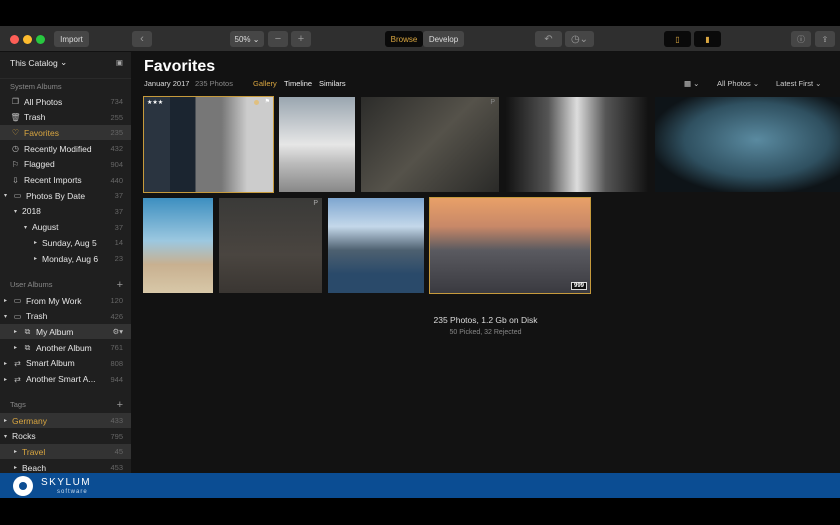 The width and height of the screenshot is (840, 525). What do you see at coordinates (118, 452) in the screenshot?
I see `sidebar-item-count: 45` at bounding box center [118, 452].